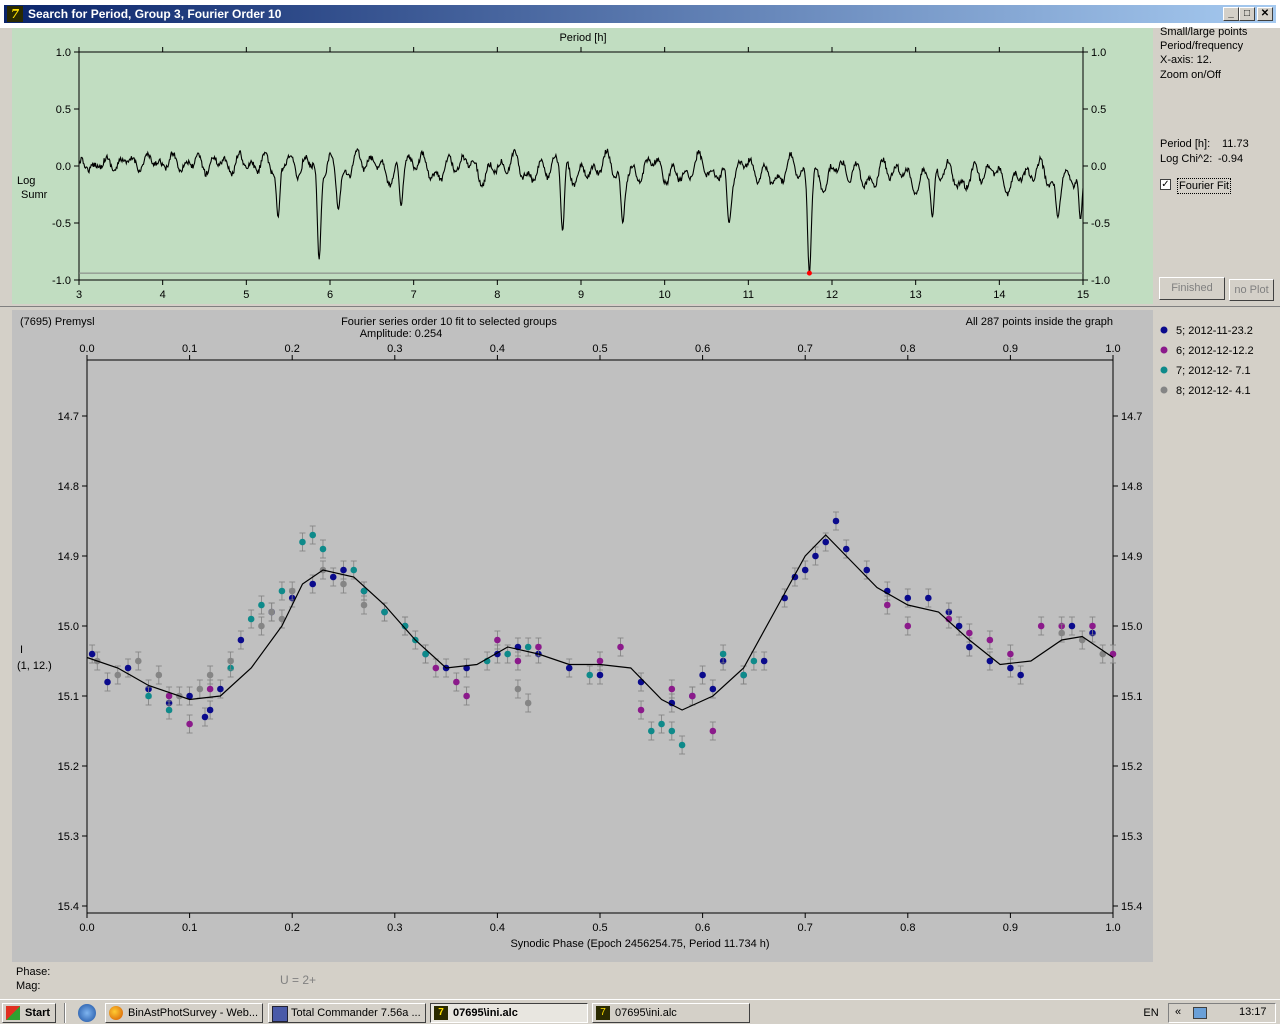 Image resolution: width=1280 pixels, height=1024 pixels. What do you see at coordinates (1253, 1012) in the screenshot?
I see `clock: 13:17` at bounding box center [1253, 1012].